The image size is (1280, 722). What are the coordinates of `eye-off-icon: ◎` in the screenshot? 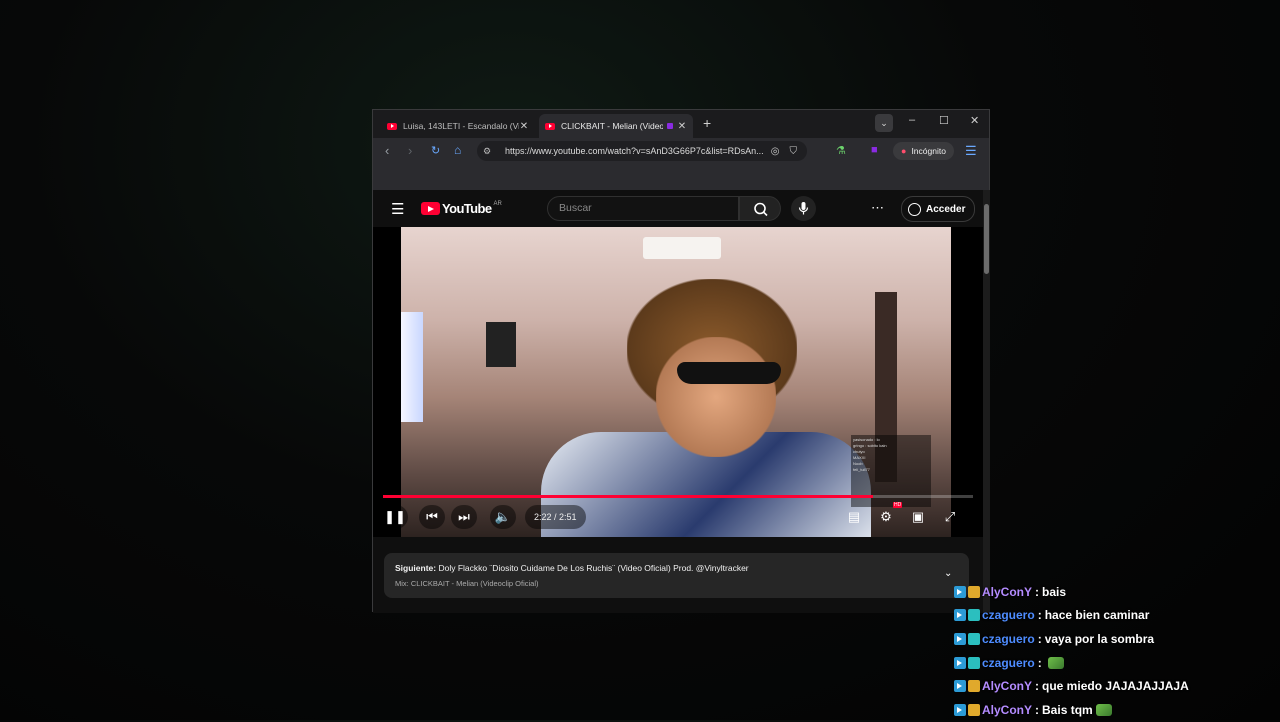 It's located at (775, 151).